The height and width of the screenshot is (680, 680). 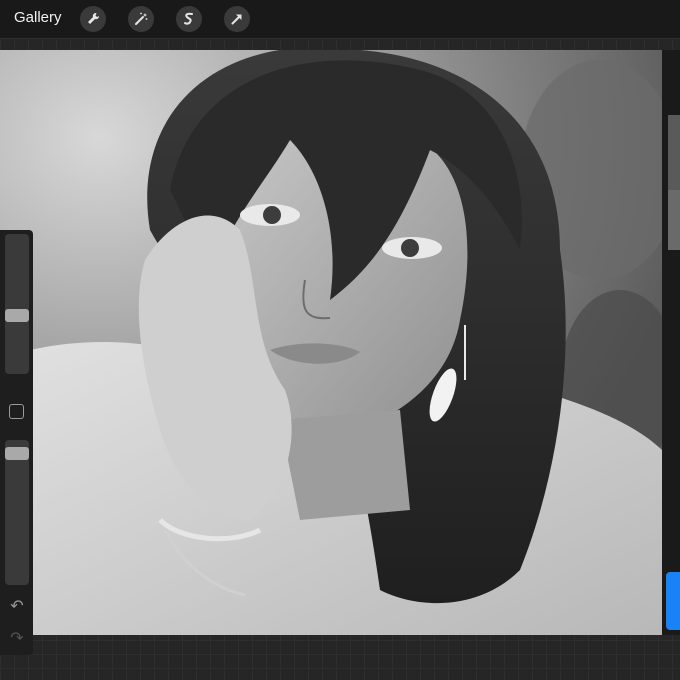 What do you see at coordinates (17, 453) in the screenshot?
I see `opacity-slider-thumb` at bounding box center [17, 453].